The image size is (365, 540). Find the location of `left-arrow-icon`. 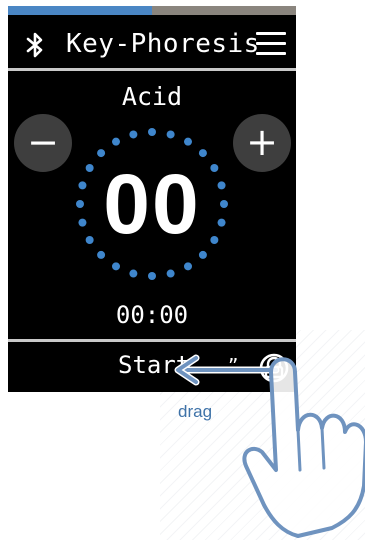

left-arrow-icon is located at coordinates (227, 370).